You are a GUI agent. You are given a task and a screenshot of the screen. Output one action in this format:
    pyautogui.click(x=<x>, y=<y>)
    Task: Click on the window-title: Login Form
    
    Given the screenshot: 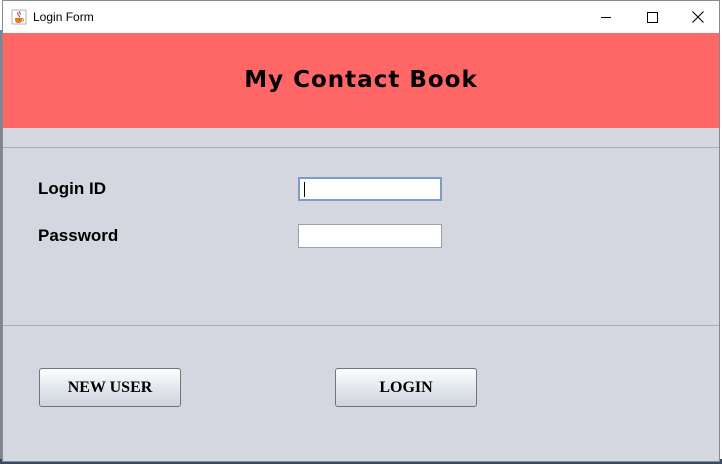 What is the action you would take?
    pyautogui.click(x=63, y=17)
    